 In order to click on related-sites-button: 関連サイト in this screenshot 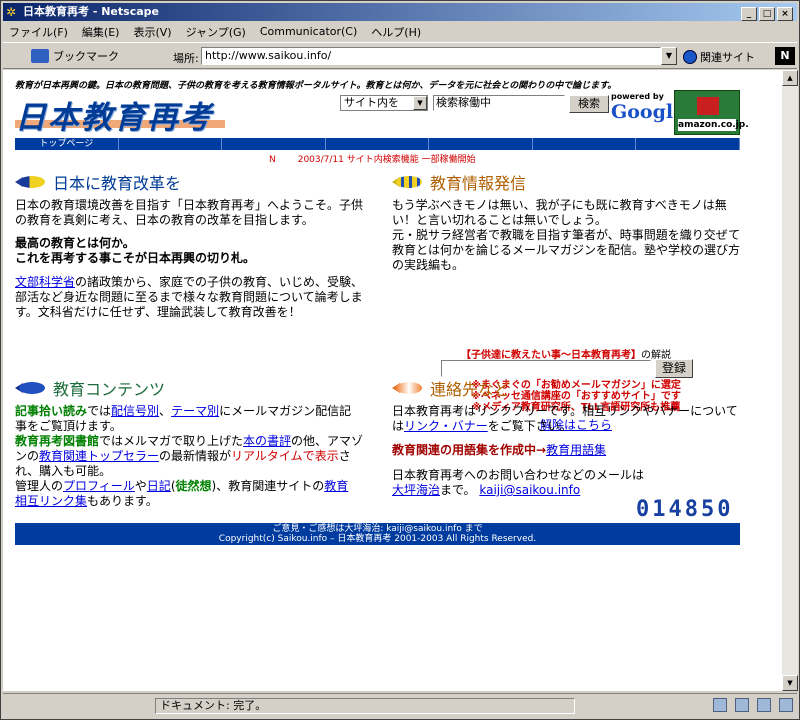, I will do `click(719, 57)`.